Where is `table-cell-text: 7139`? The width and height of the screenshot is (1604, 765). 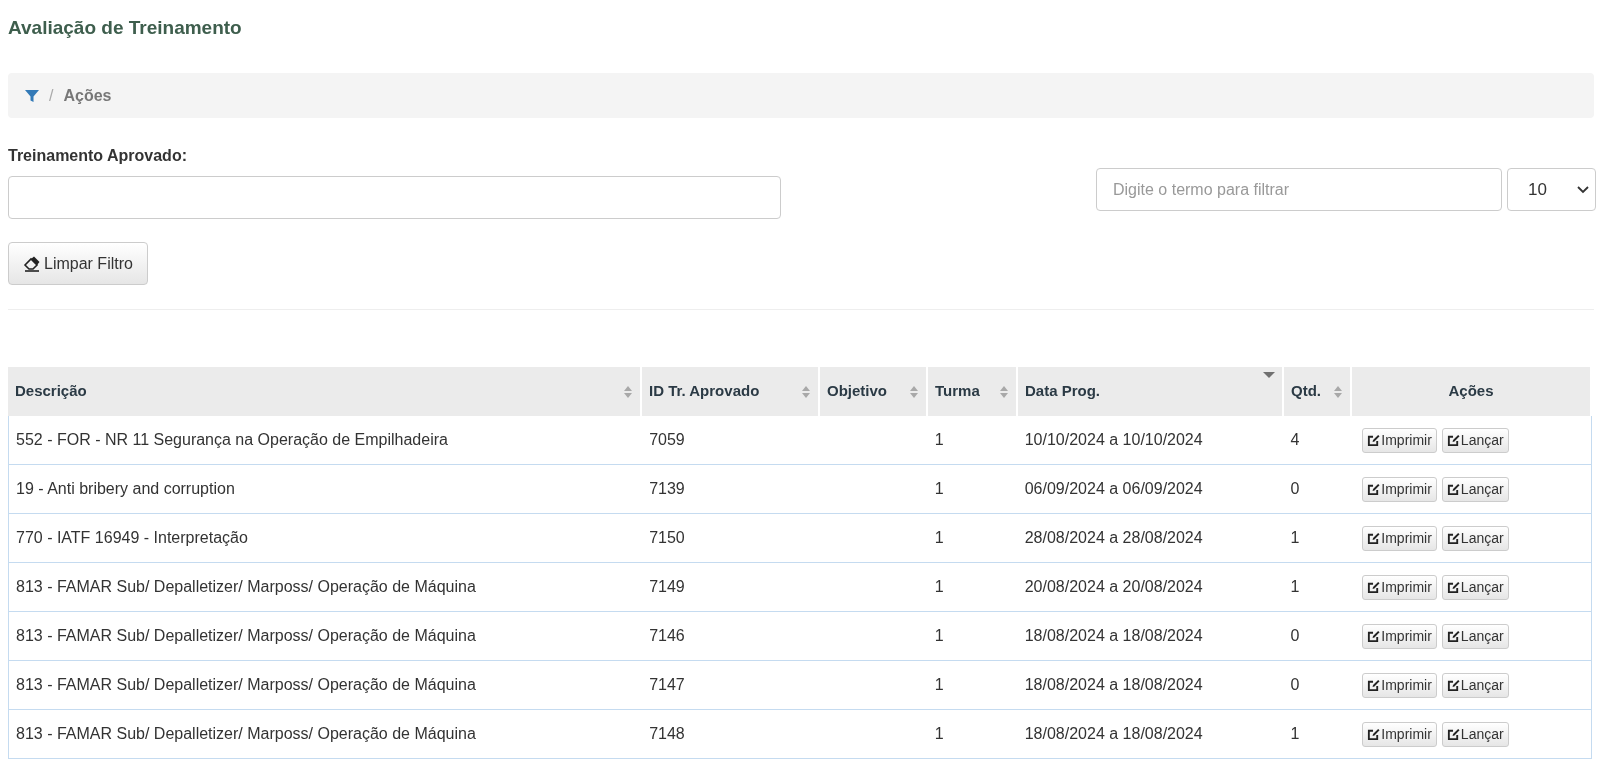 table-cell-text: 7139 is located at coordinates (667, 489).